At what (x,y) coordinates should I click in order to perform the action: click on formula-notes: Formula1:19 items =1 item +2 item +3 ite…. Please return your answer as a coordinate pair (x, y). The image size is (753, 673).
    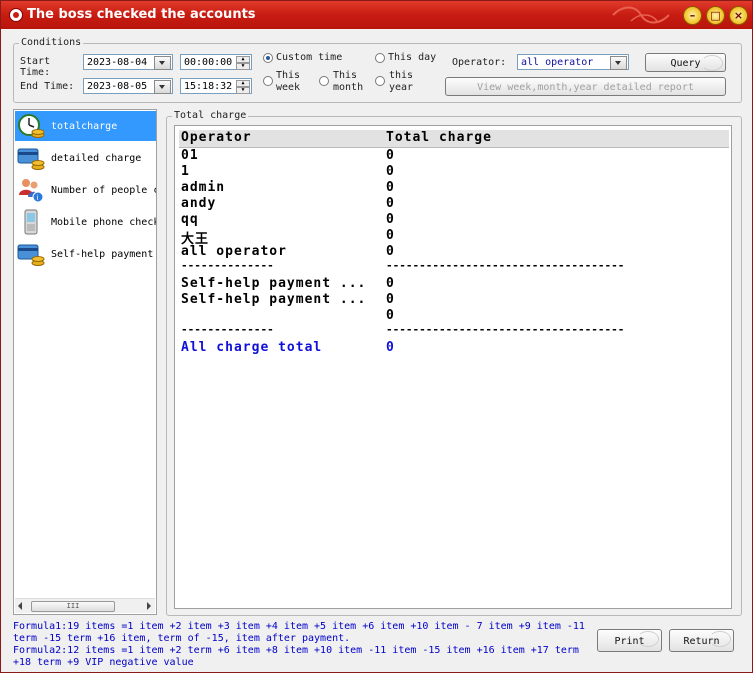
    Looking at the image, I should click on (303, 645).